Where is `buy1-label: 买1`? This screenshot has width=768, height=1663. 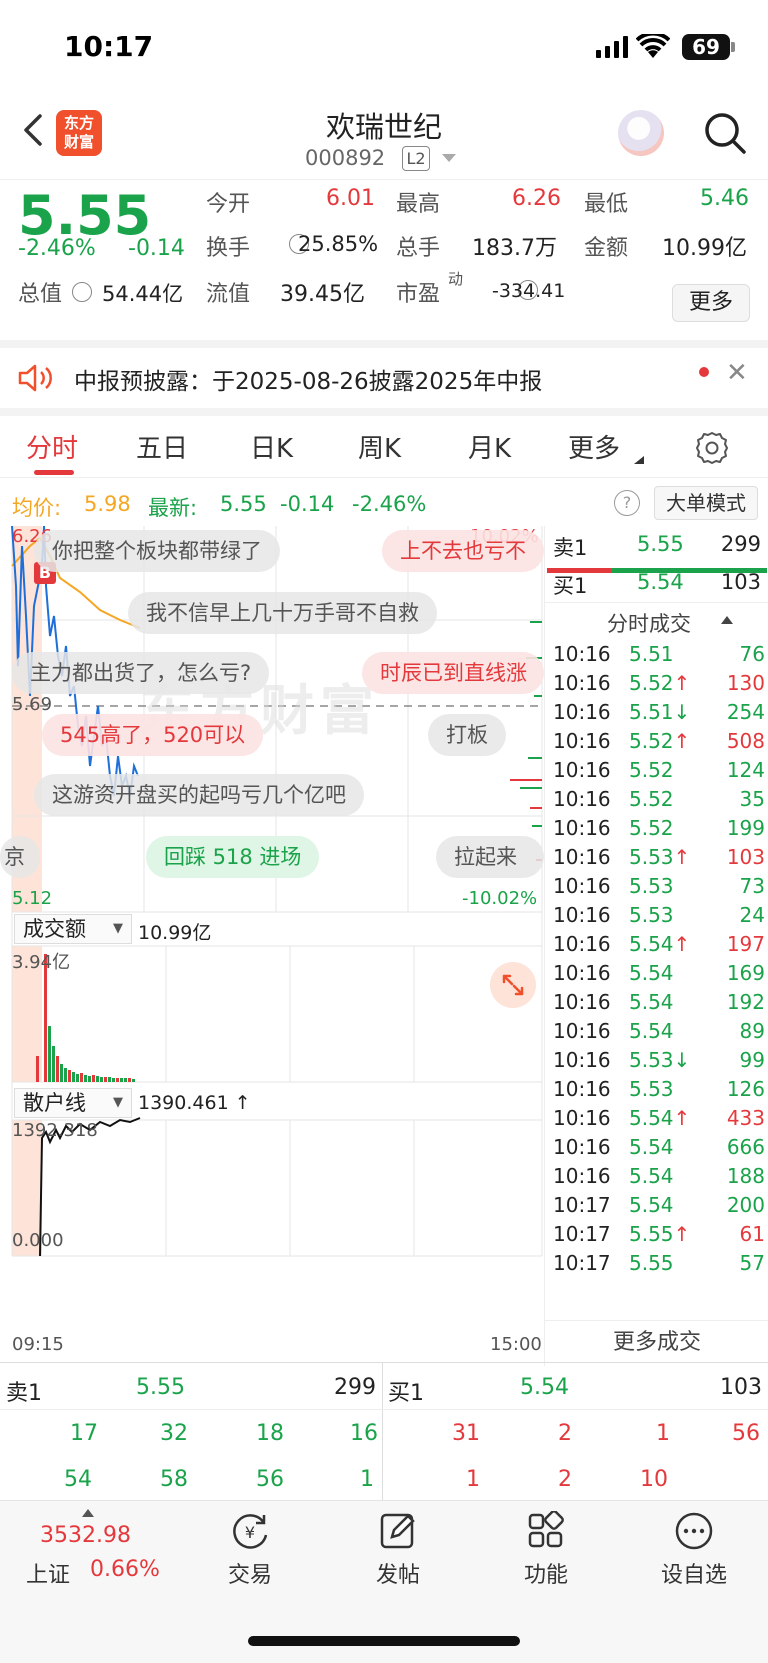
buy1-label: 买1 is located at coordinates (570, 586).